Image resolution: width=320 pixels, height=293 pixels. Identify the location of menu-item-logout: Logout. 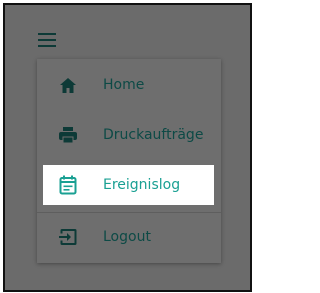
(129, 237).